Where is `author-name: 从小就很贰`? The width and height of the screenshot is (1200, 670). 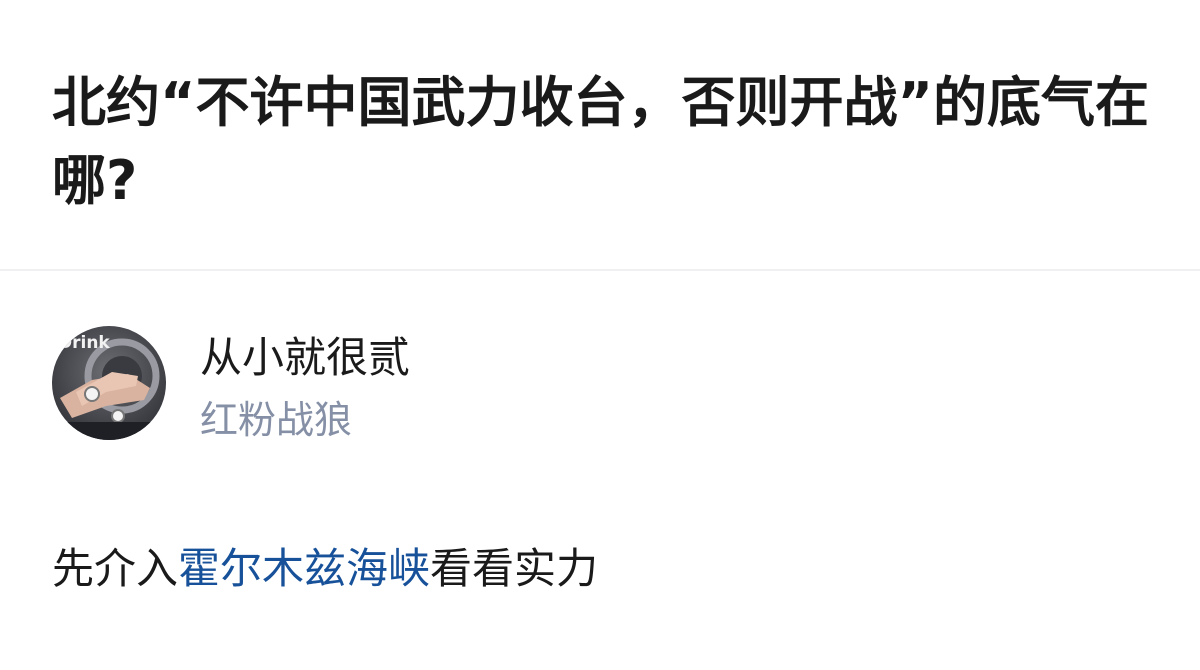
author-name: 从小就很贰 is located at coordinates (305, 358).